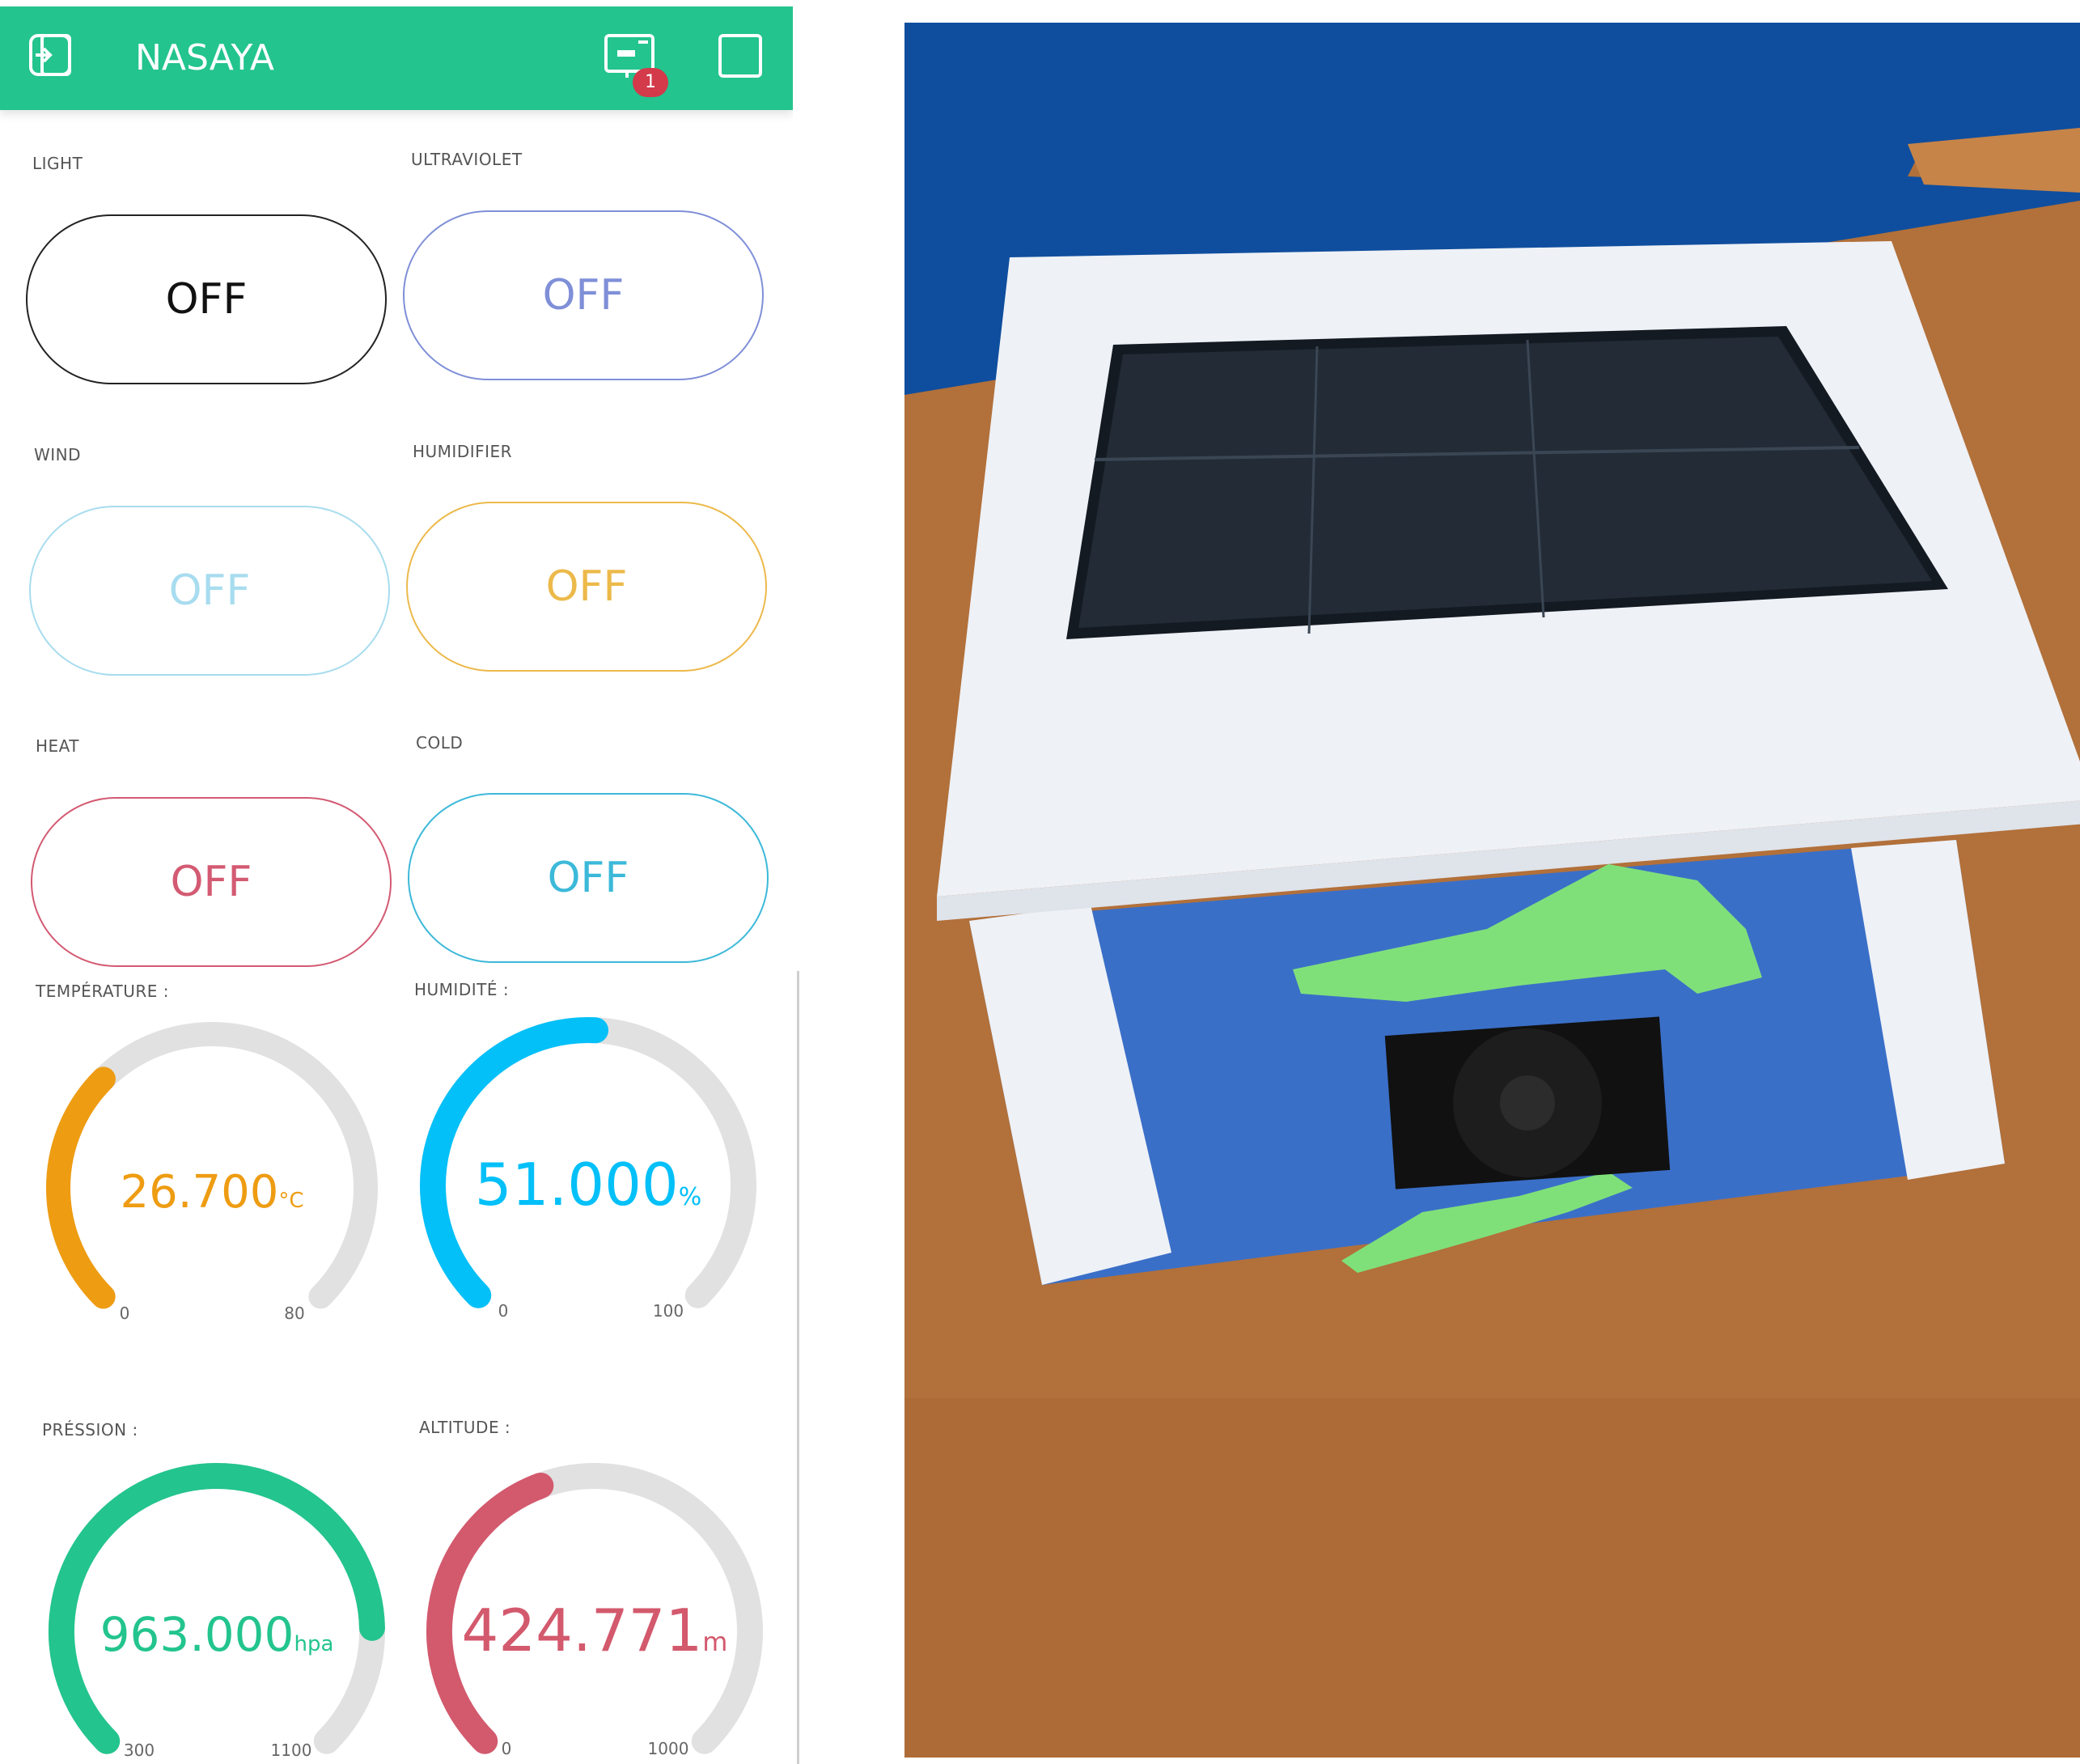  What do you see at coordinates (595, 1630) in the screenshot?
I see `gauge-value: 424.771m` at bounding box center [595, 1630].